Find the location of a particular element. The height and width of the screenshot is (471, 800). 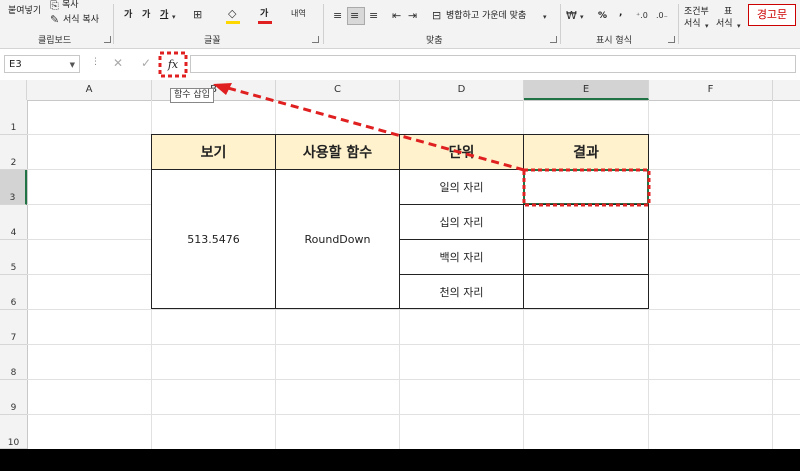

percent-button: % is located at coordinates (602, 16).